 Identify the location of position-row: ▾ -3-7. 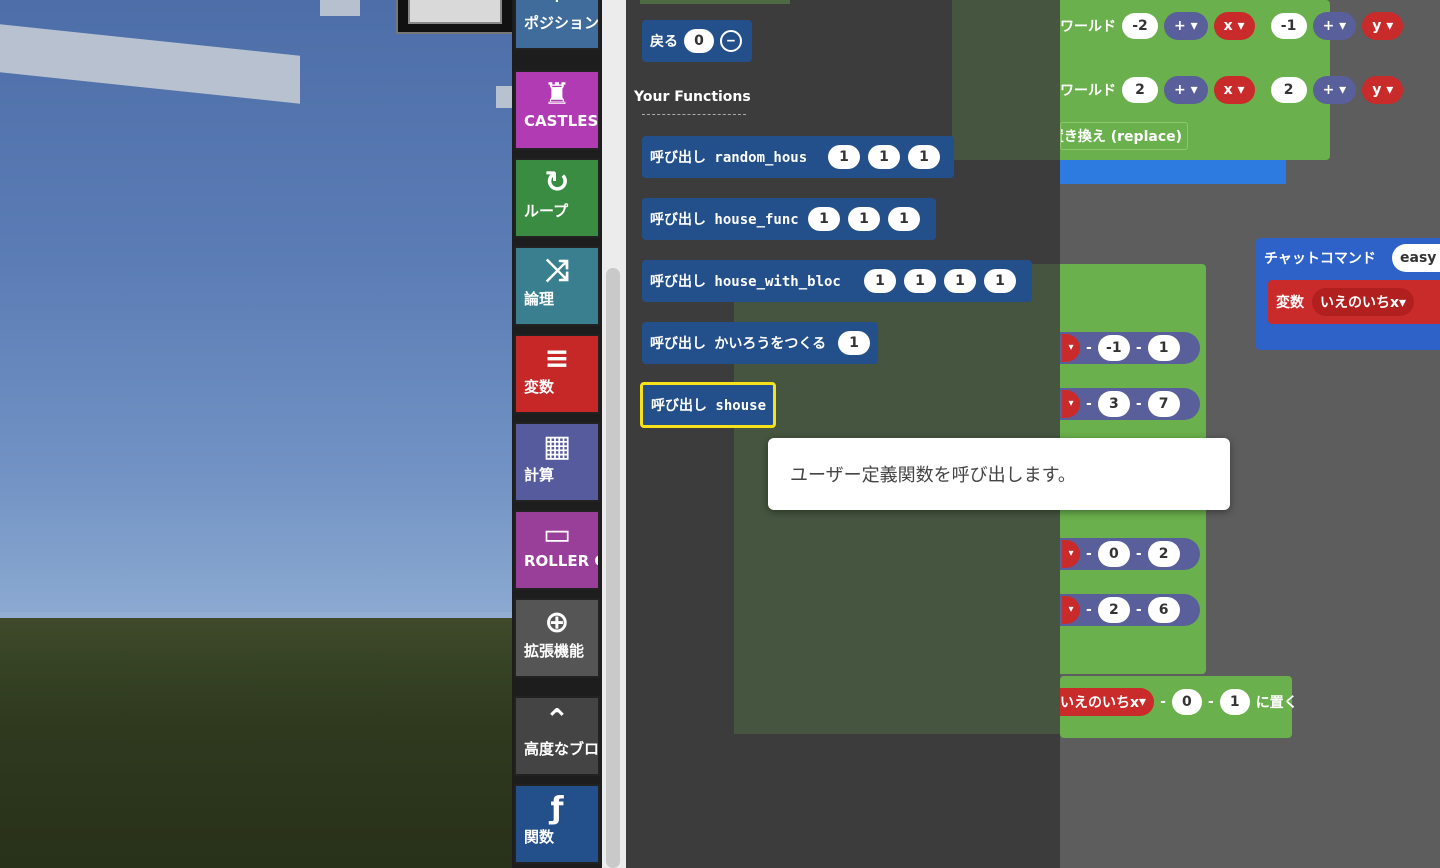
(1130, 404).